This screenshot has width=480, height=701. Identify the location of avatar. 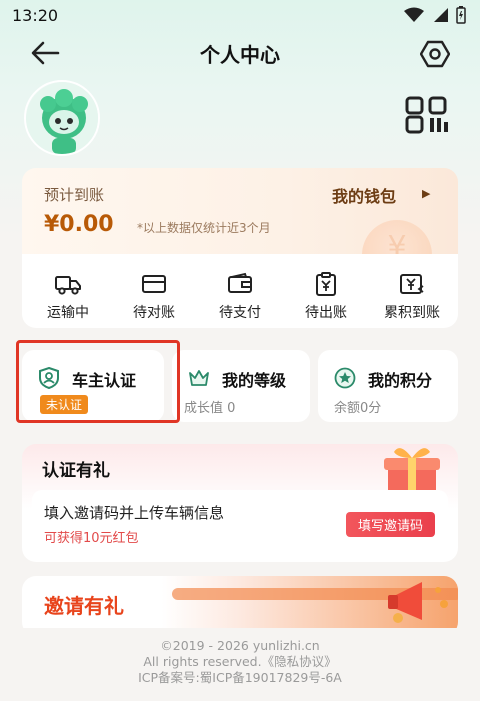
(62, 118).